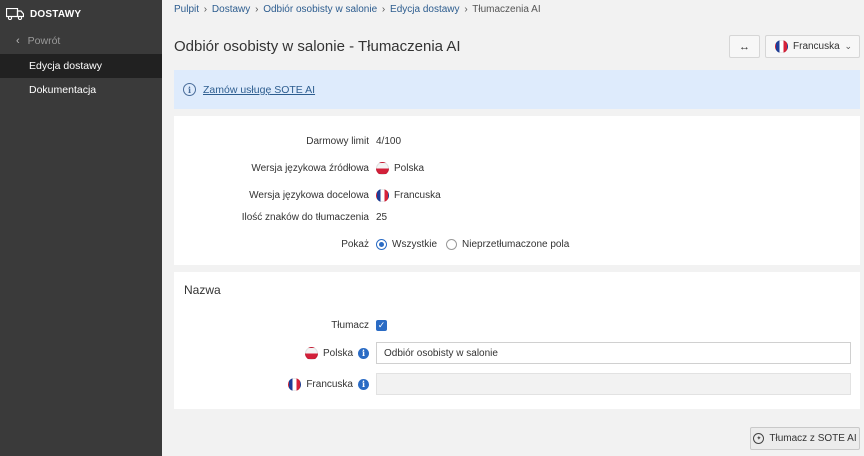 This screenshot has width=864, height=456. Describe the element at coordinates (355, 244) in the screenshot. I see `show-label: Pokaż` at that location.